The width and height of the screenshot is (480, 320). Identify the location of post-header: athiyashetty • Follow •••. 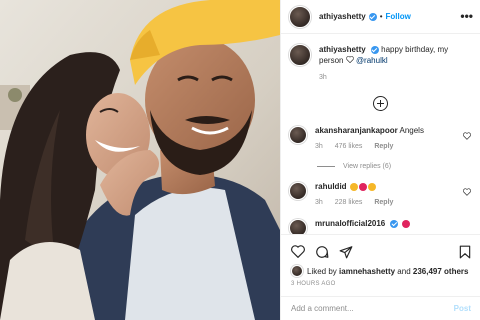
(380, 17).